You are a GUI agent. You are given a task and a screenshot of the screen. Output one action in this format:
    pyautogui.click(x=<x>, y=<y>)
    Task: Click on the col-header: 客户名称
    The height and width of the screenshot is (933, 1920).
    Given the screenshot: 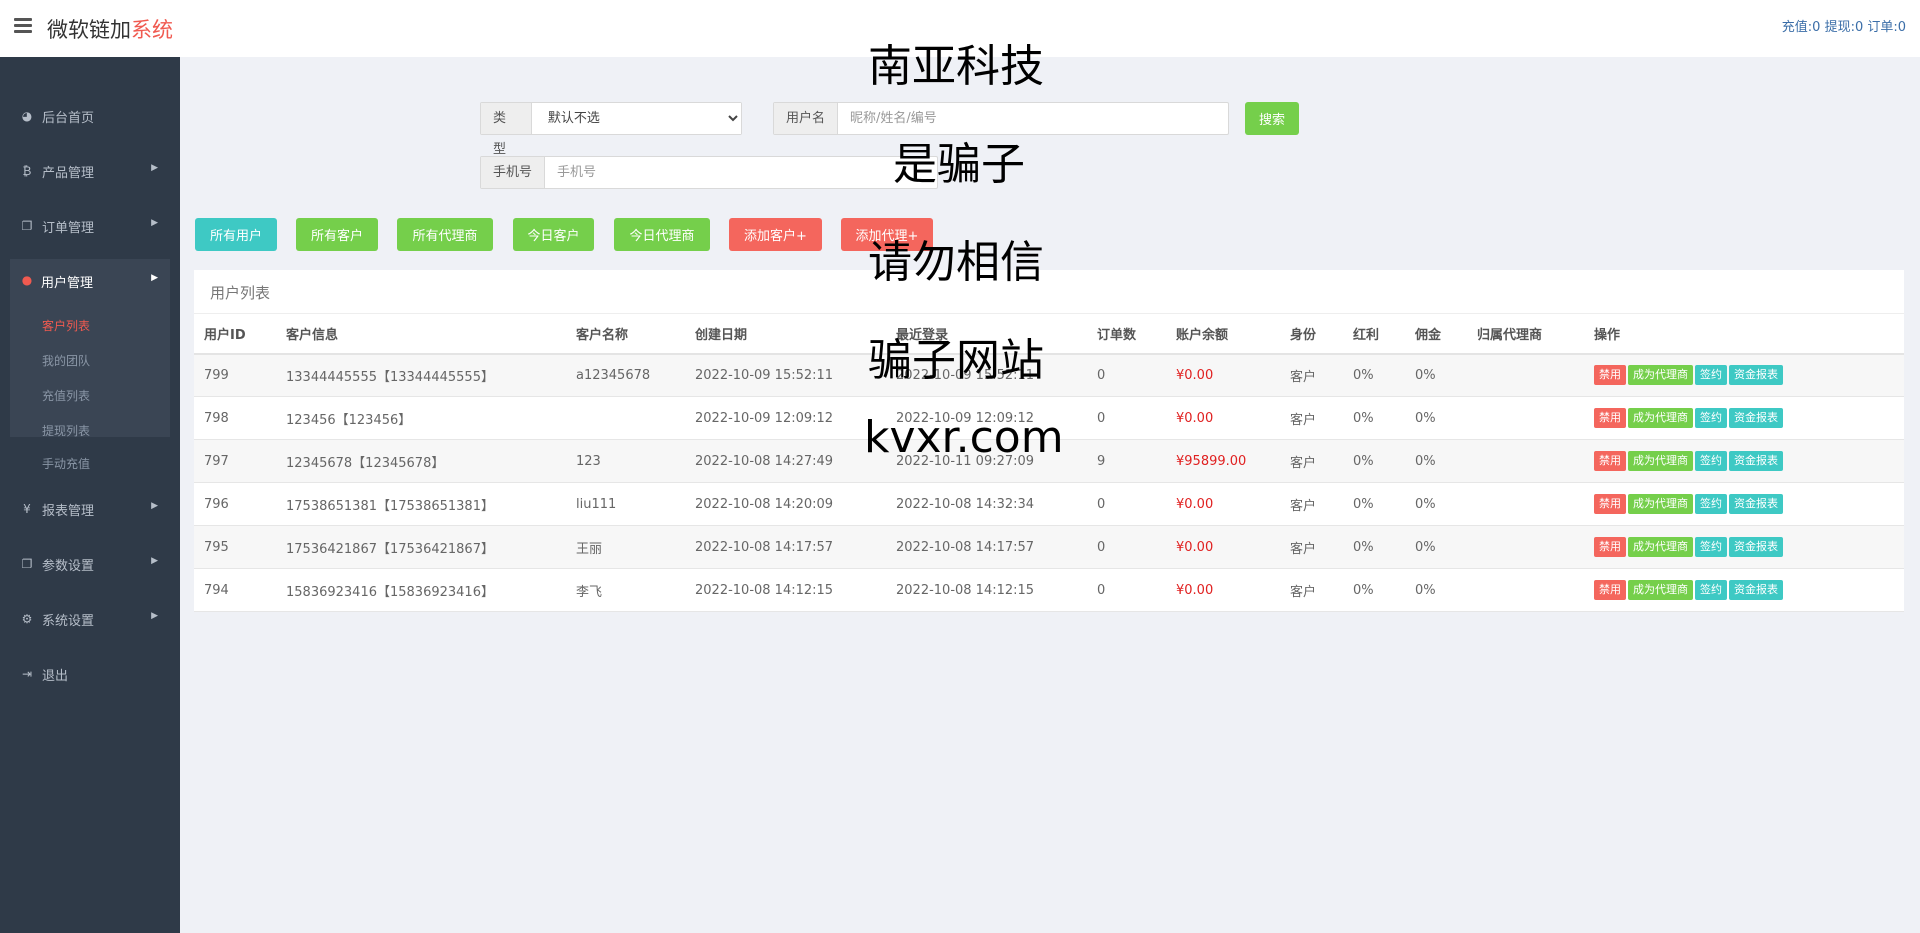 What is the action you would take?
    pyautogui.click(x=625, y=334)
    